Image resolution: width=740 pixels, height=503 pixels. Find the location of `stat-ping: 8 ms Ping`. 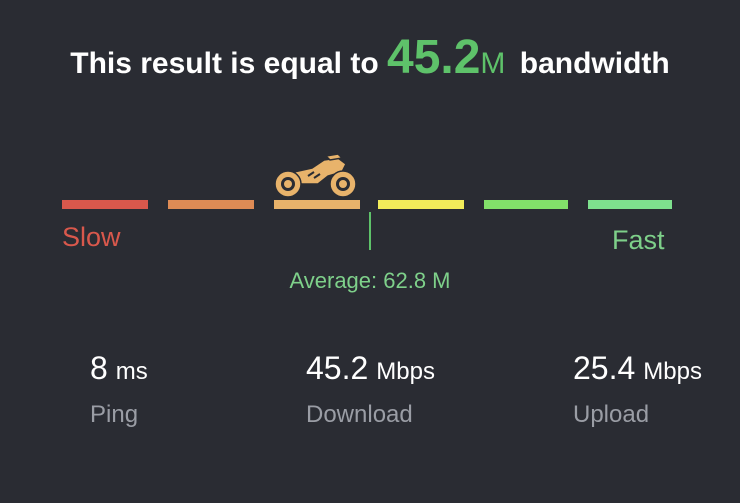

stat-ping: 8 ms Ping is located at coordinates (119, 389).